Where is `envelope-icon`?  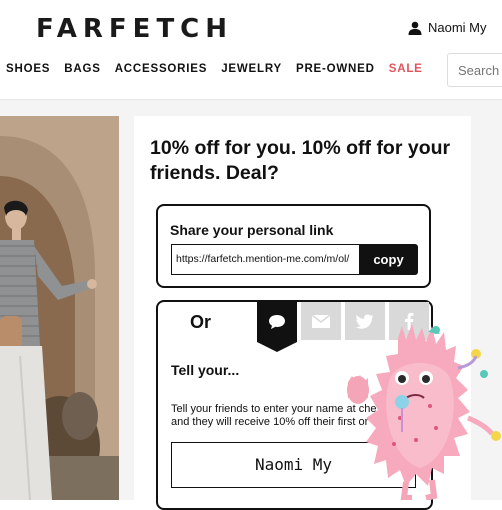
envelope-icon is located at coordinates (321, 321).